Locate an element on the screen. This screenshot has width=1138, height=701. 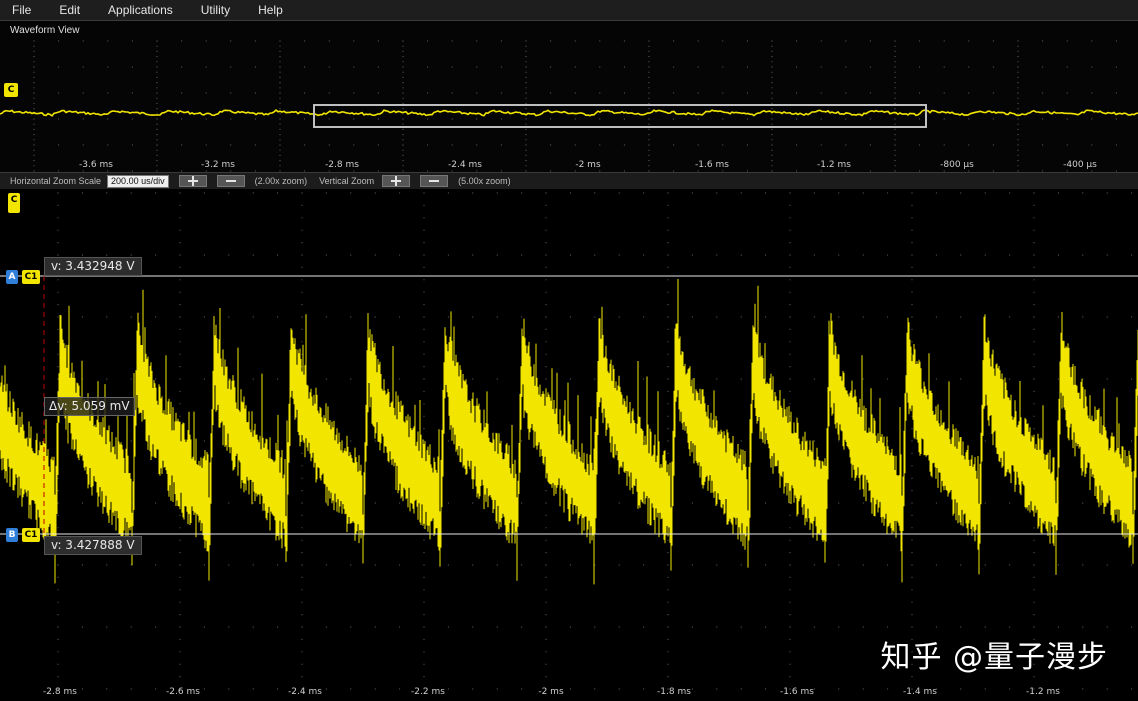
menu-help: Help is located at coordinates (270, 10).